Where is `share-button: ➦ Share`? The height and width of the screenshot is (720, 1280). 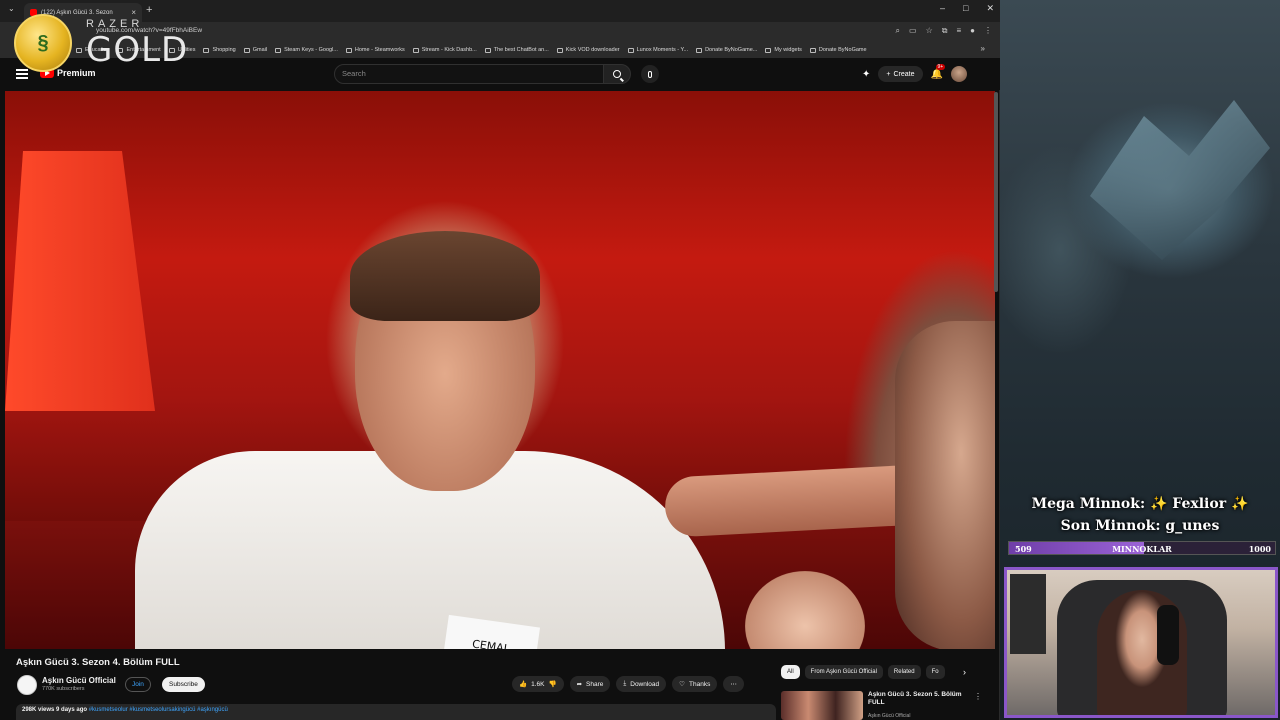
share-button: ➦ Share is located at coordinates (590, 684).